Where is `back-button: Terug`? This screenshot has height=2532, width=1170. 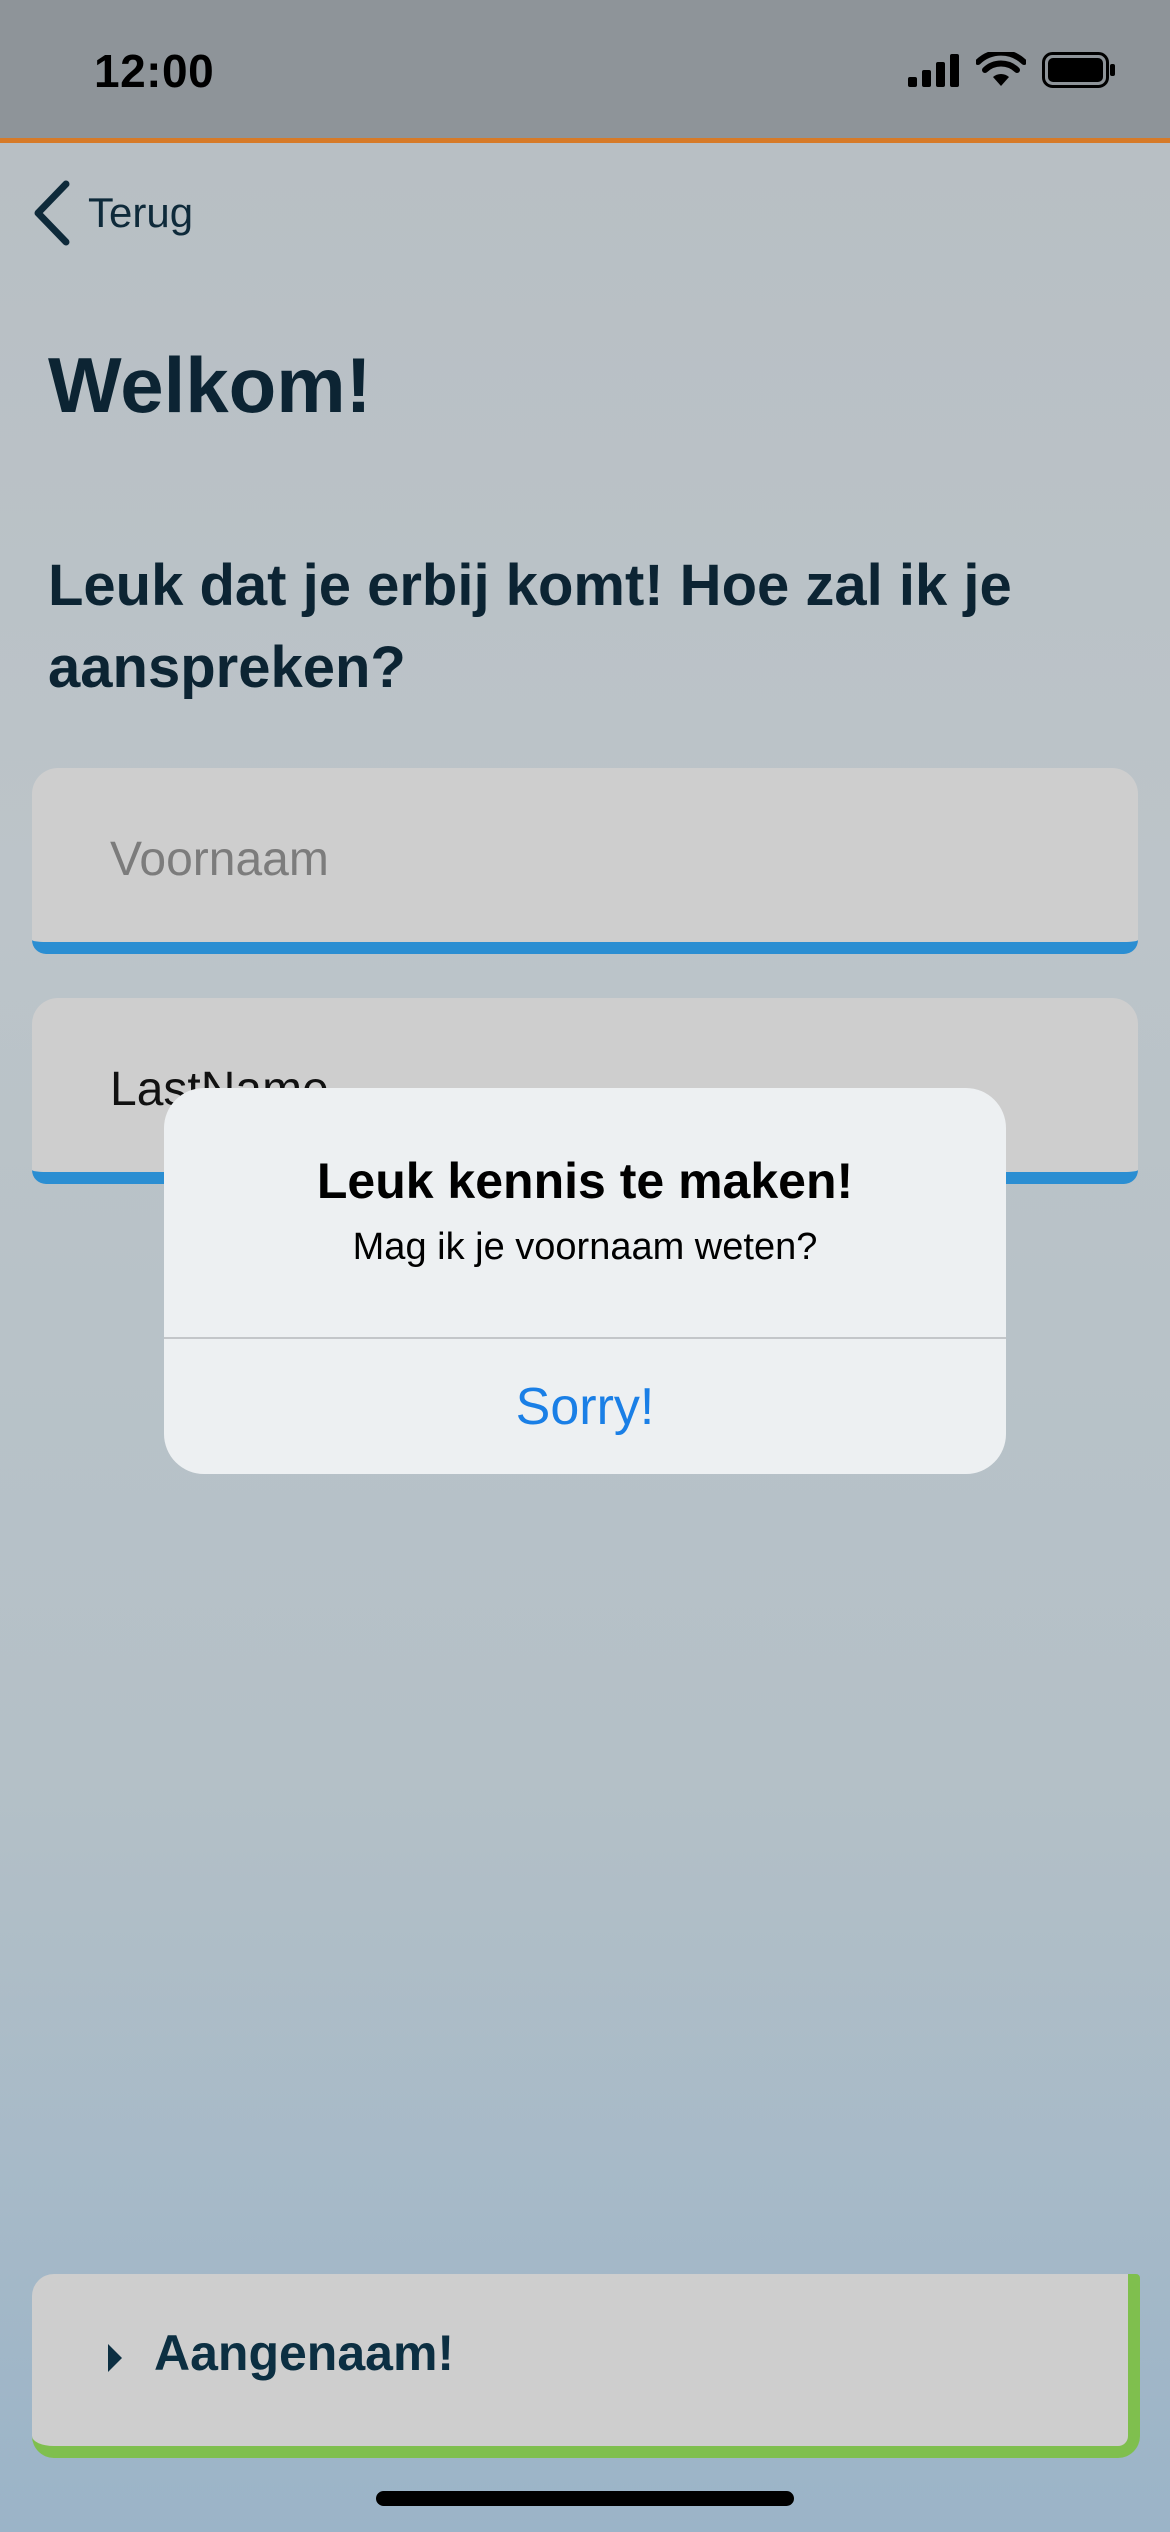
back-button: Terug is located at coordinates (111, 213).